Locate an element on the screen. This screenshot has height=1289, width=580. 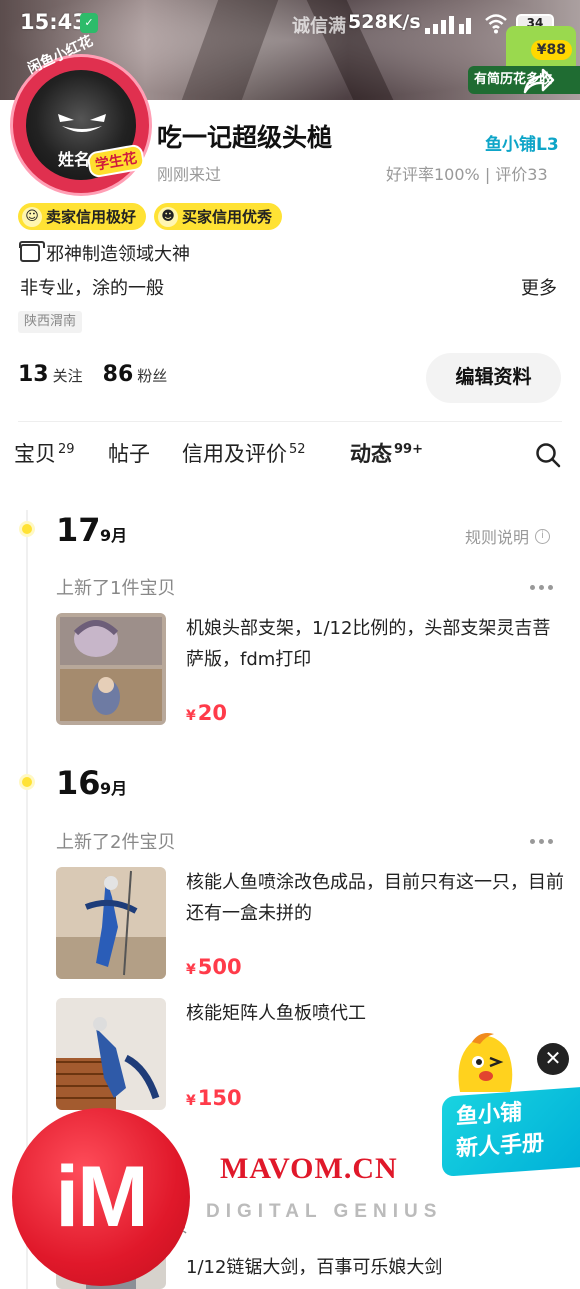
shop-name: 吃一记超级头槌 is located at coordinates (245, 137).